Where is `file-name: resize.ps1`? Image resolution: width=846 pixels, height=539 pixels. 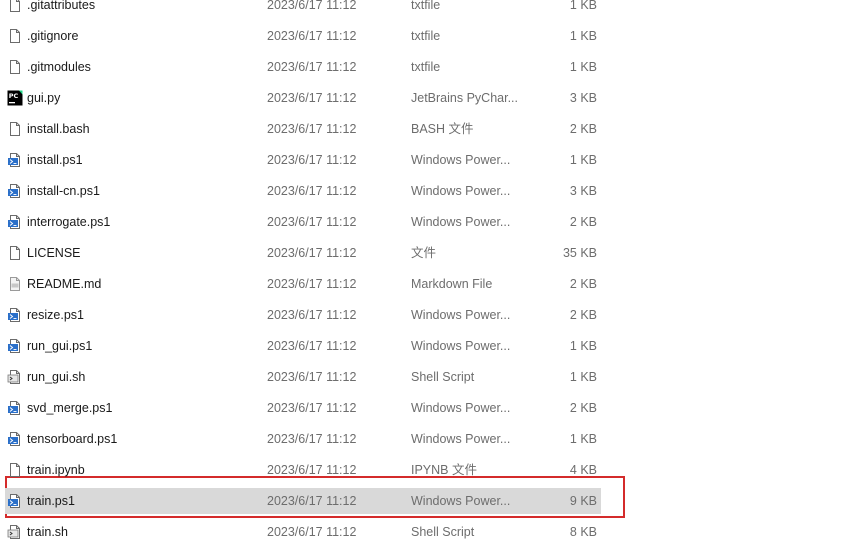 file-name: resize.ps1 is located at coordinates (55, 315).